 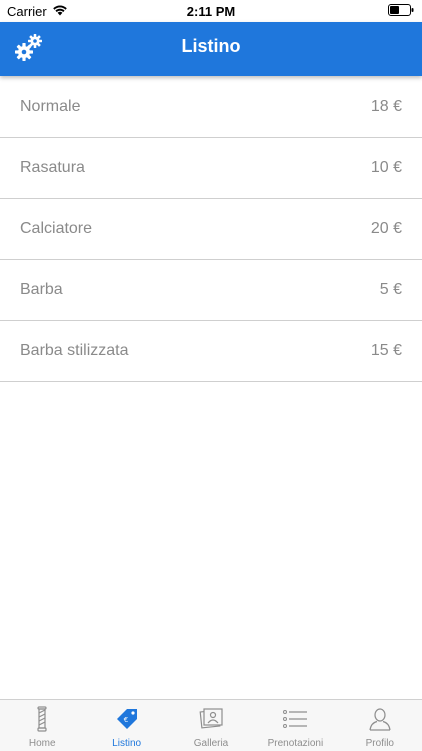 I want to click on item-price: 5 €, so click(x=390, y=289).